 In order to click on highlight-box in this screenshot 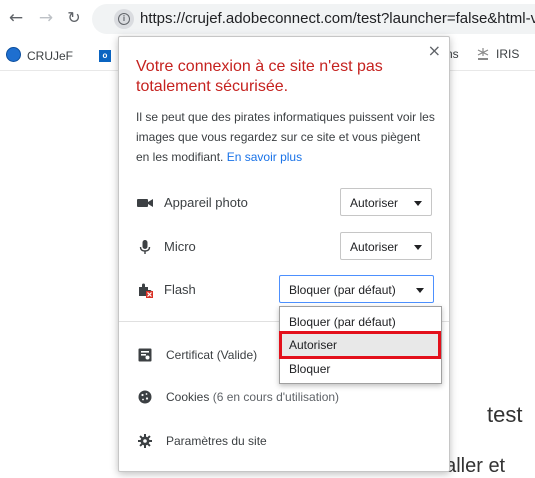, I will do `click(360, 345)`.